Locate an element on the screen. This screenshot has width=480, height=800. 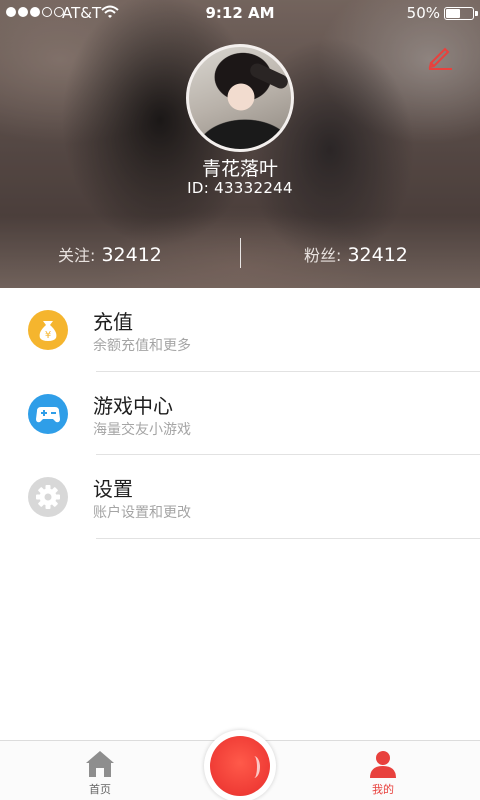
menu-subtitle: 余额充值和更多 is located at coordinates (142, 346).